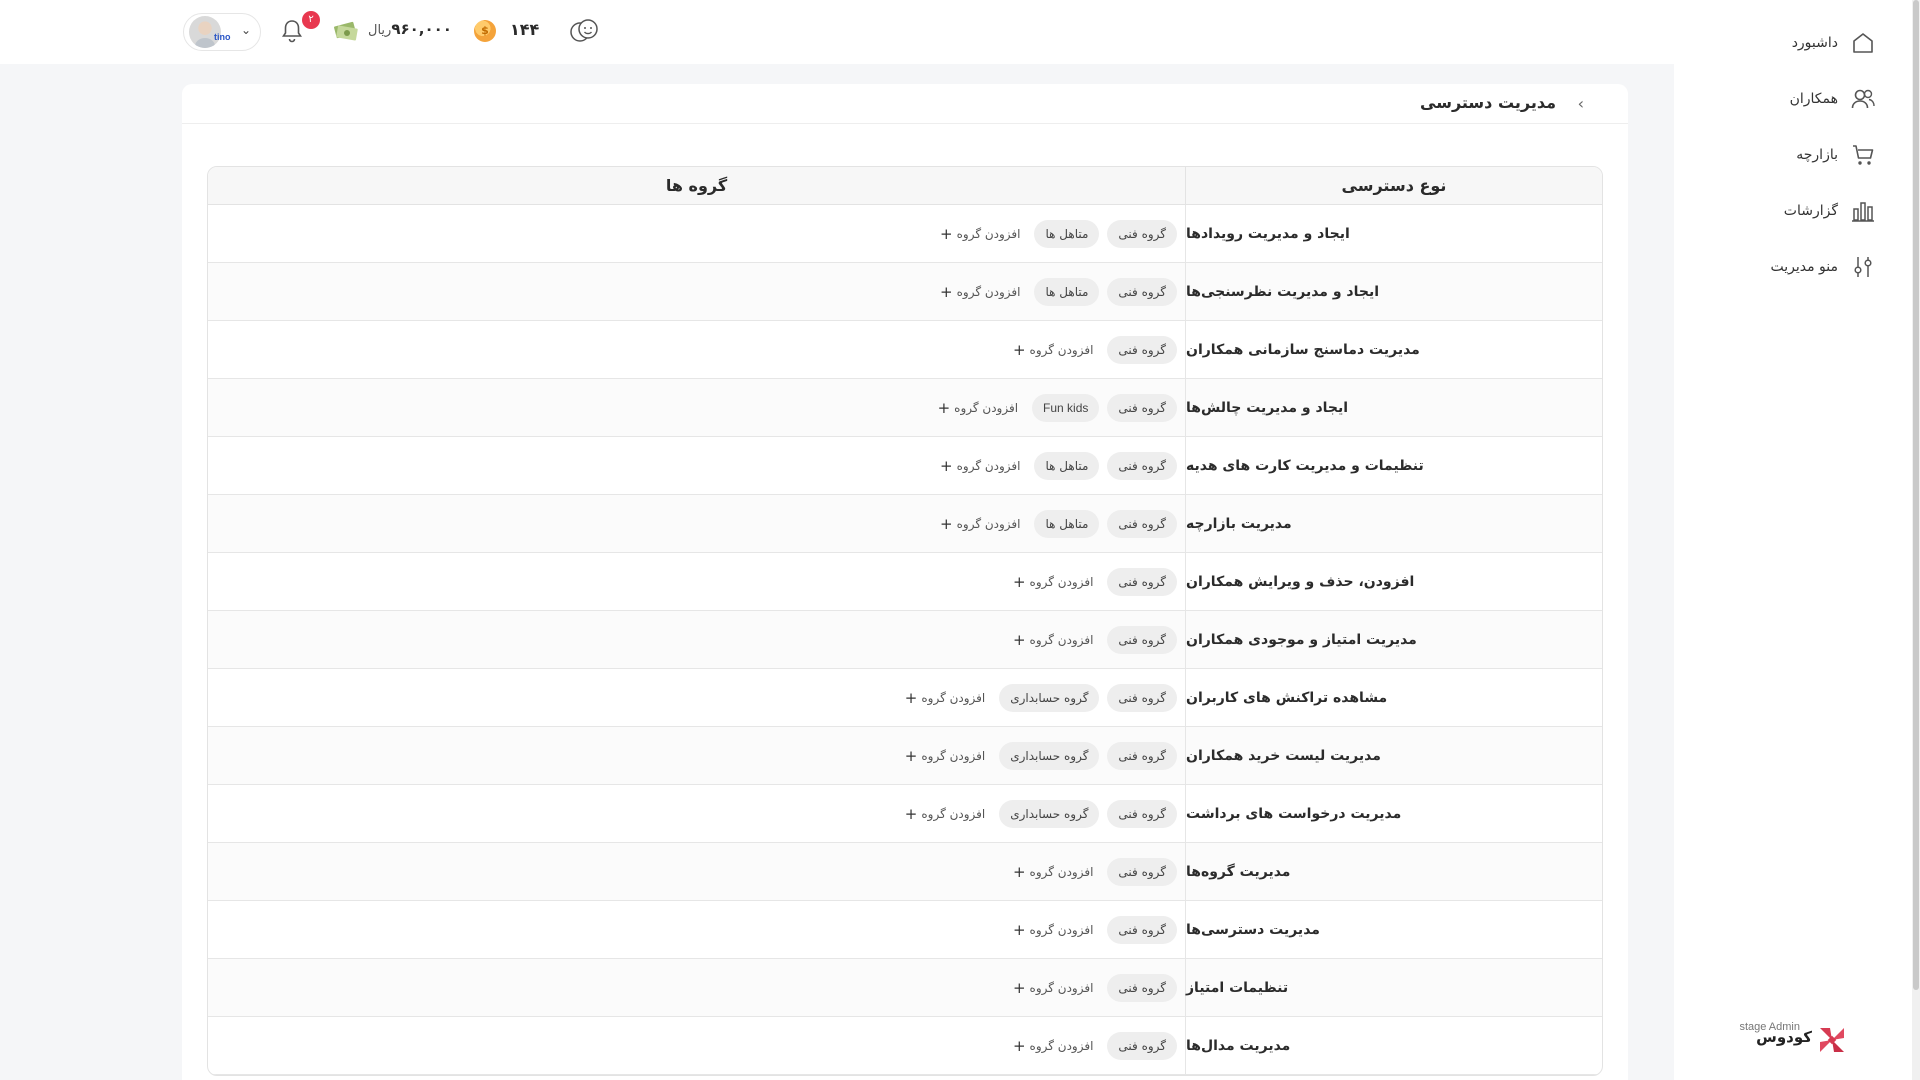 The height and width of the screenshot is (1080, 1920). I want to click on sidebar-item-dashboard: داشبورد, so click(1834, 43).